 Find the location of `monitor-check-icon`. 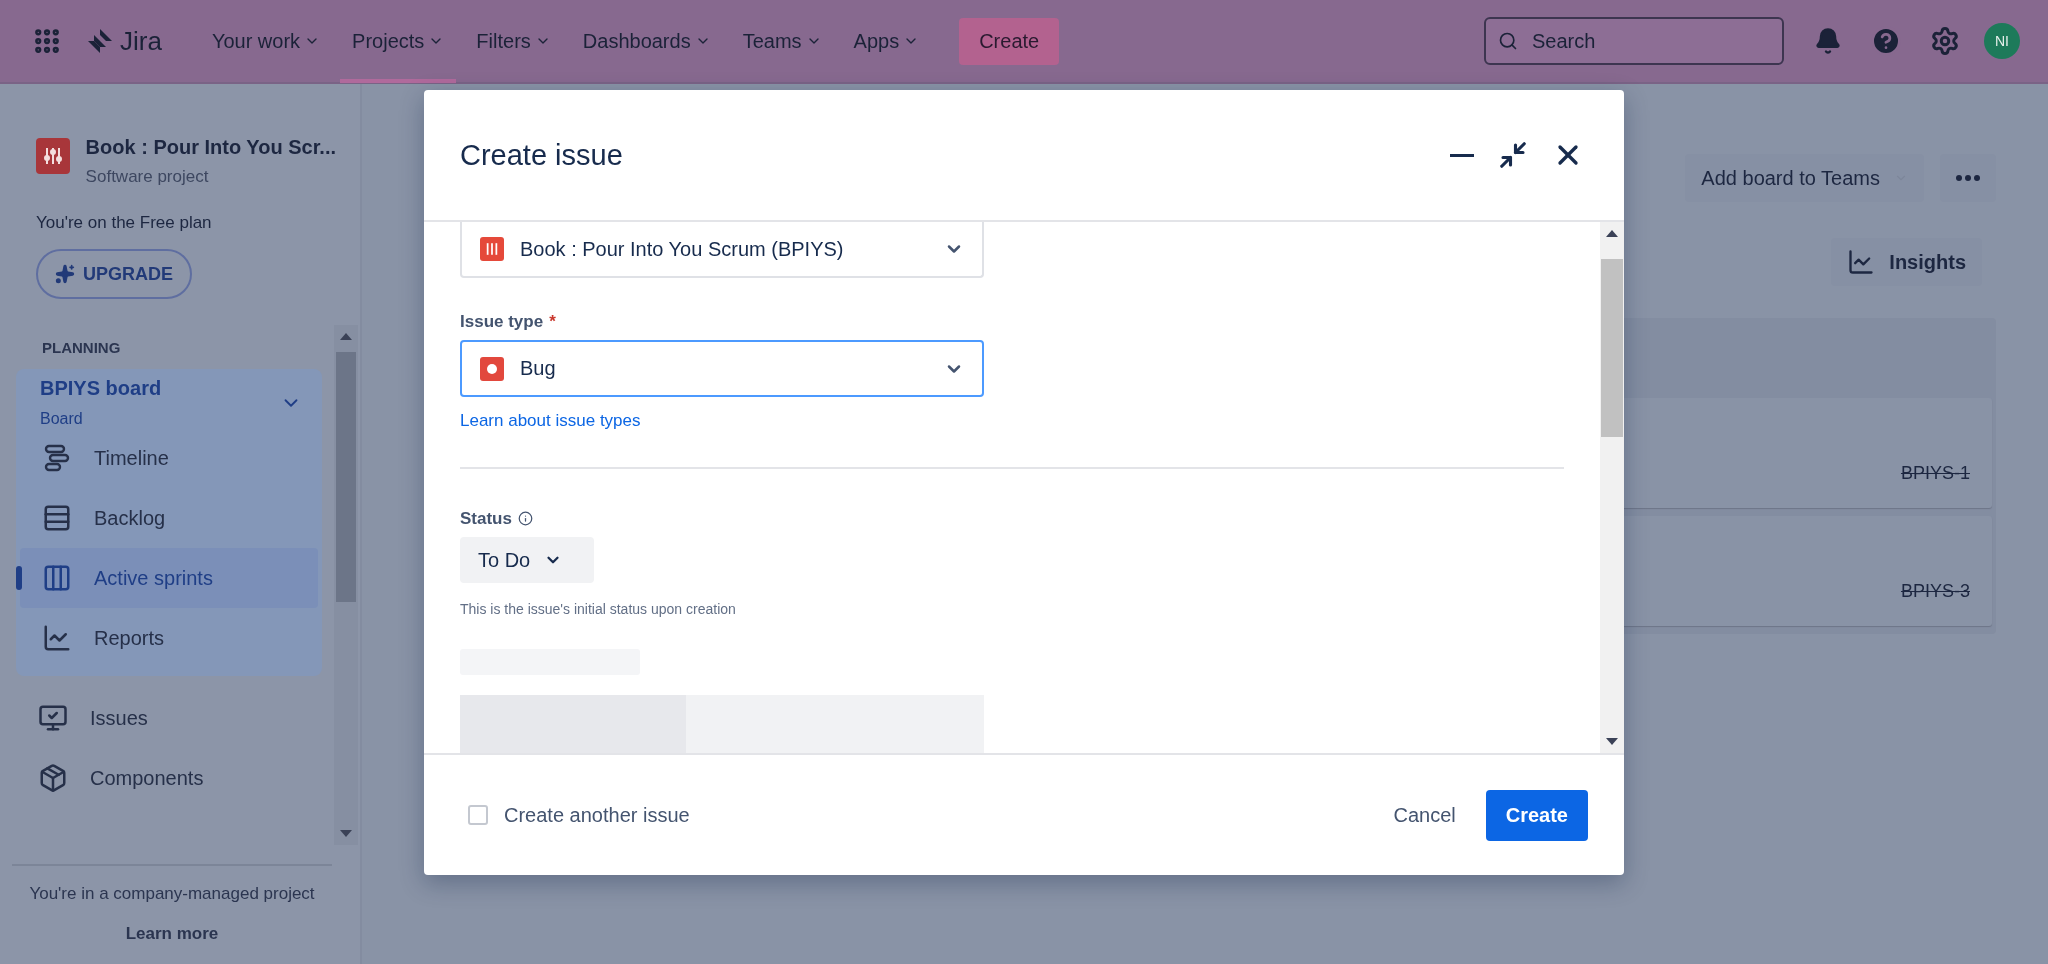

monitor-check-icon is located at coordinates (53, 718).